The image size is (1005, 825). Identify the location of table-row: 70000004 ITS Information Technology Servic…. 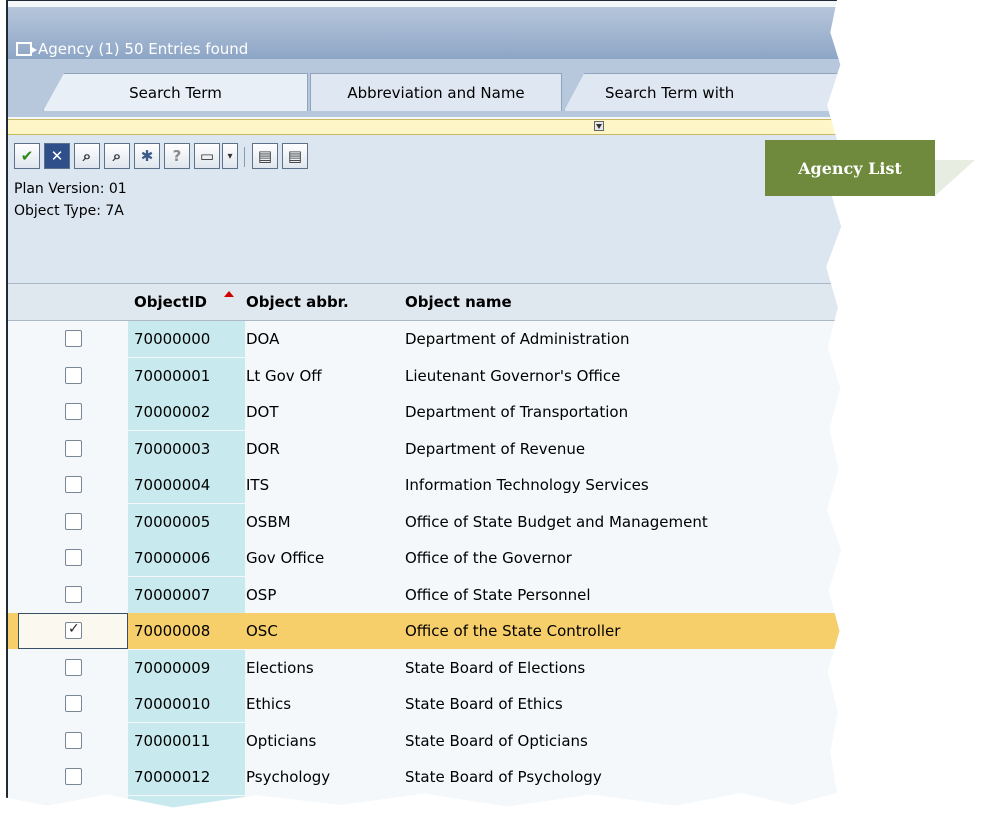
(424, 485).